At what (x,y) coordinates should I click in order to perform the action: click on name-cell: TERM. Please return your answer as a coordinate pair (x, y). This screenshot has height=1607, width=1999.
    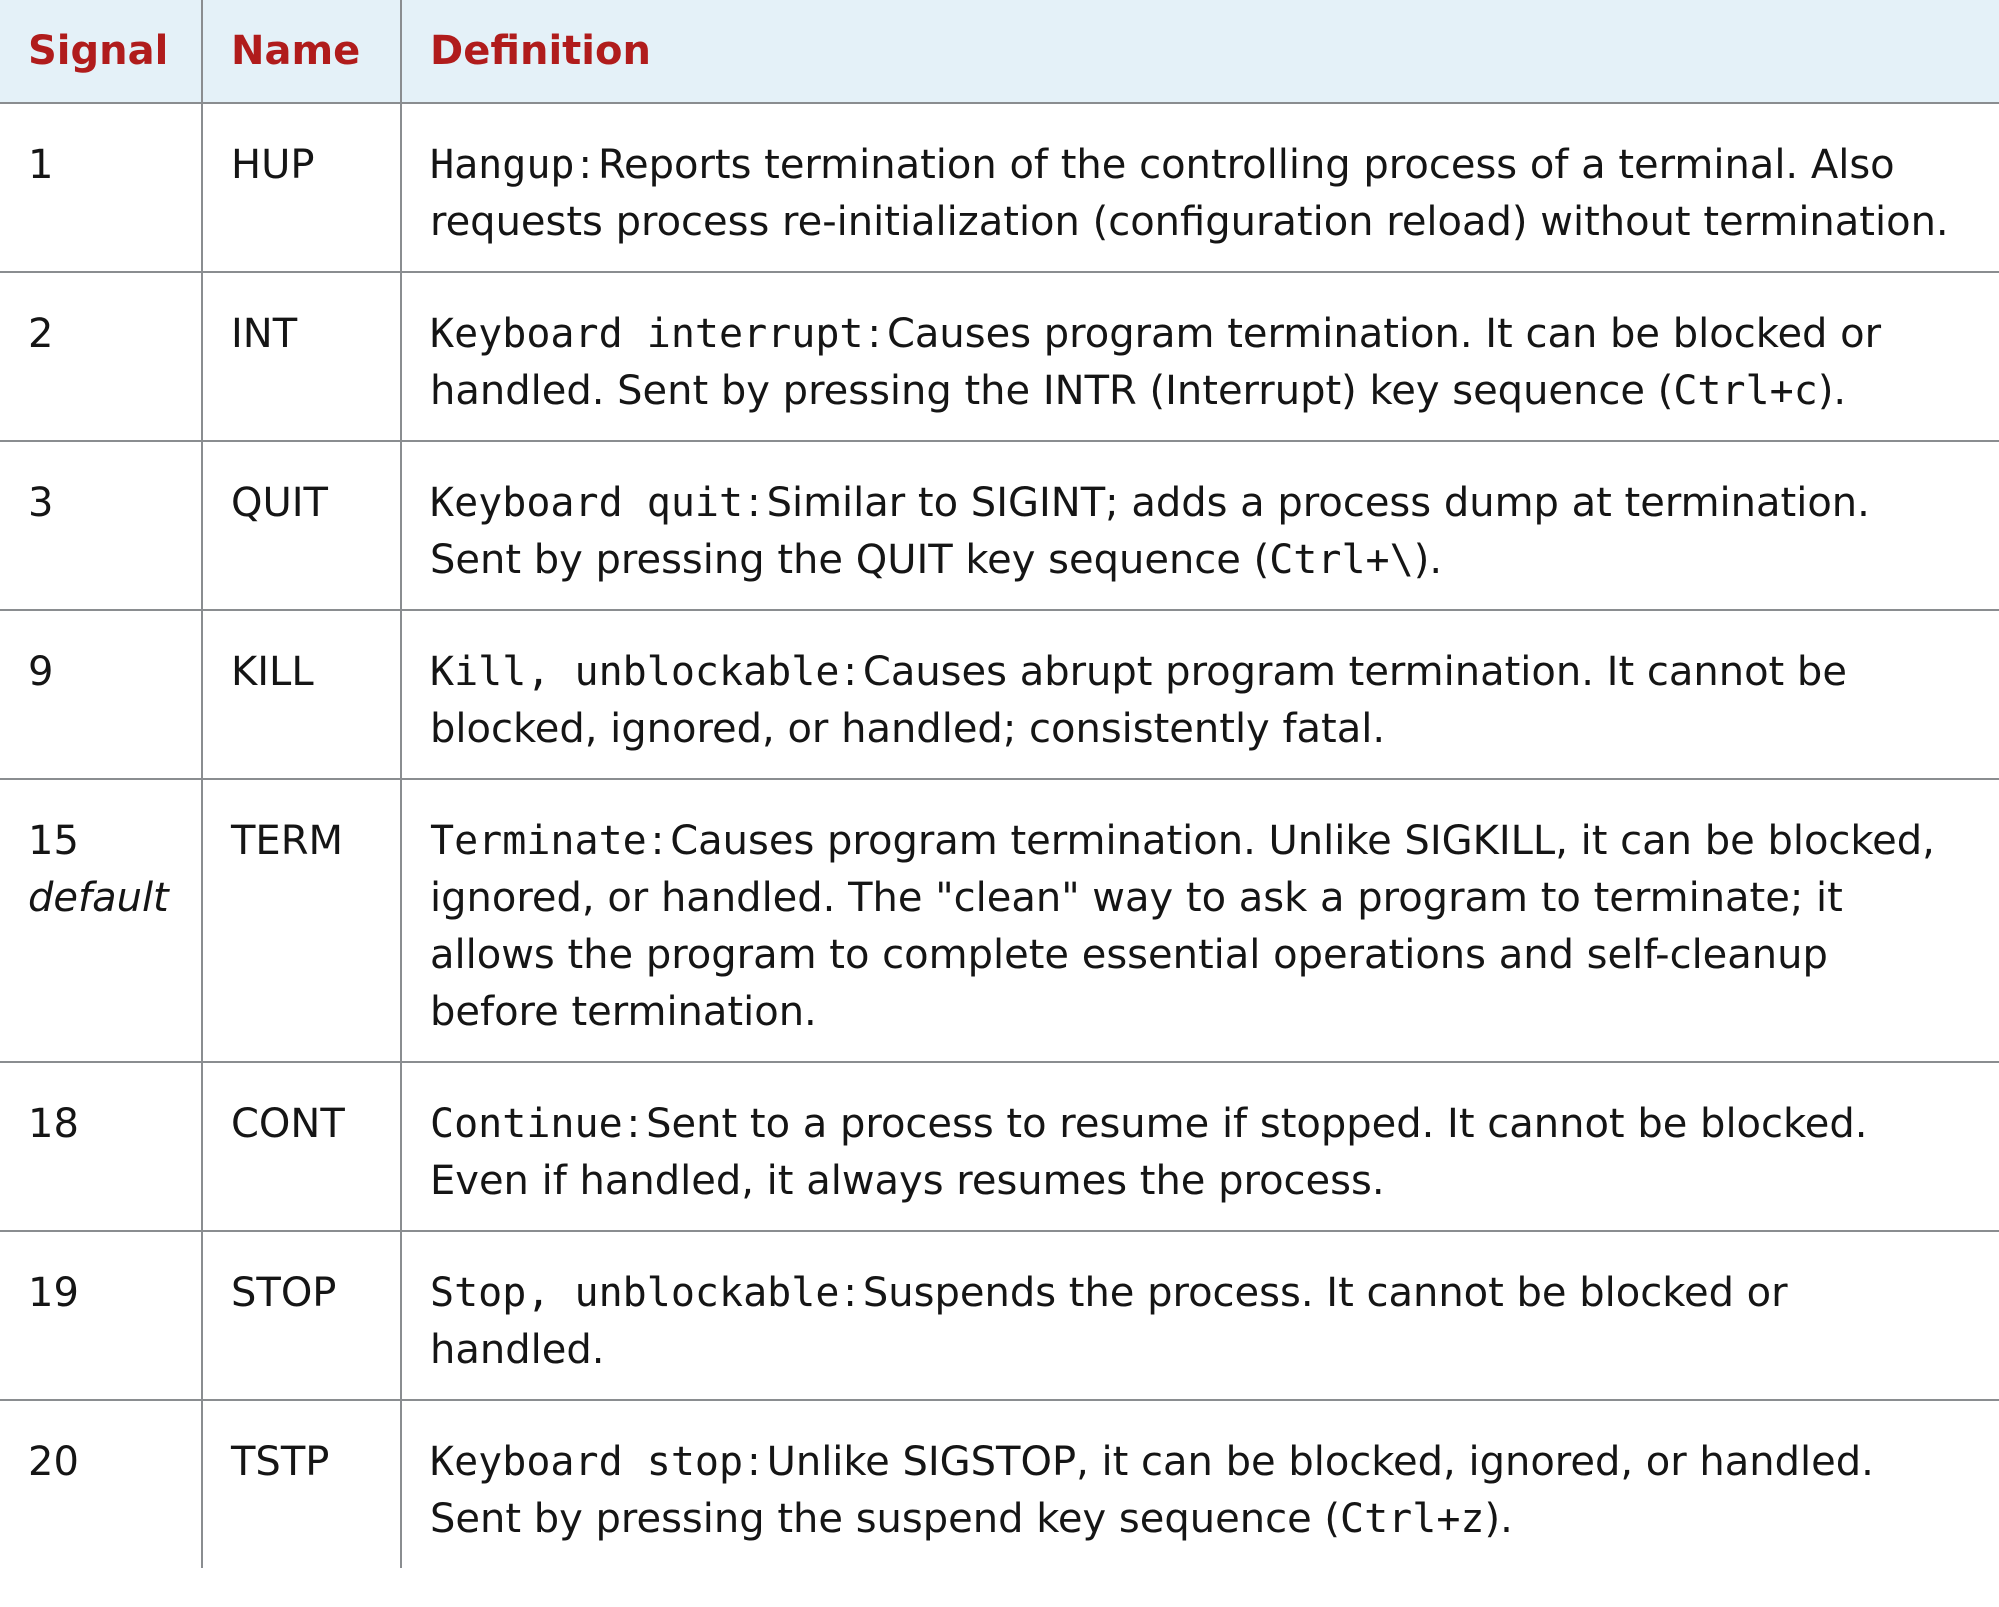
    Looking at the image, I should click on (301, 920).